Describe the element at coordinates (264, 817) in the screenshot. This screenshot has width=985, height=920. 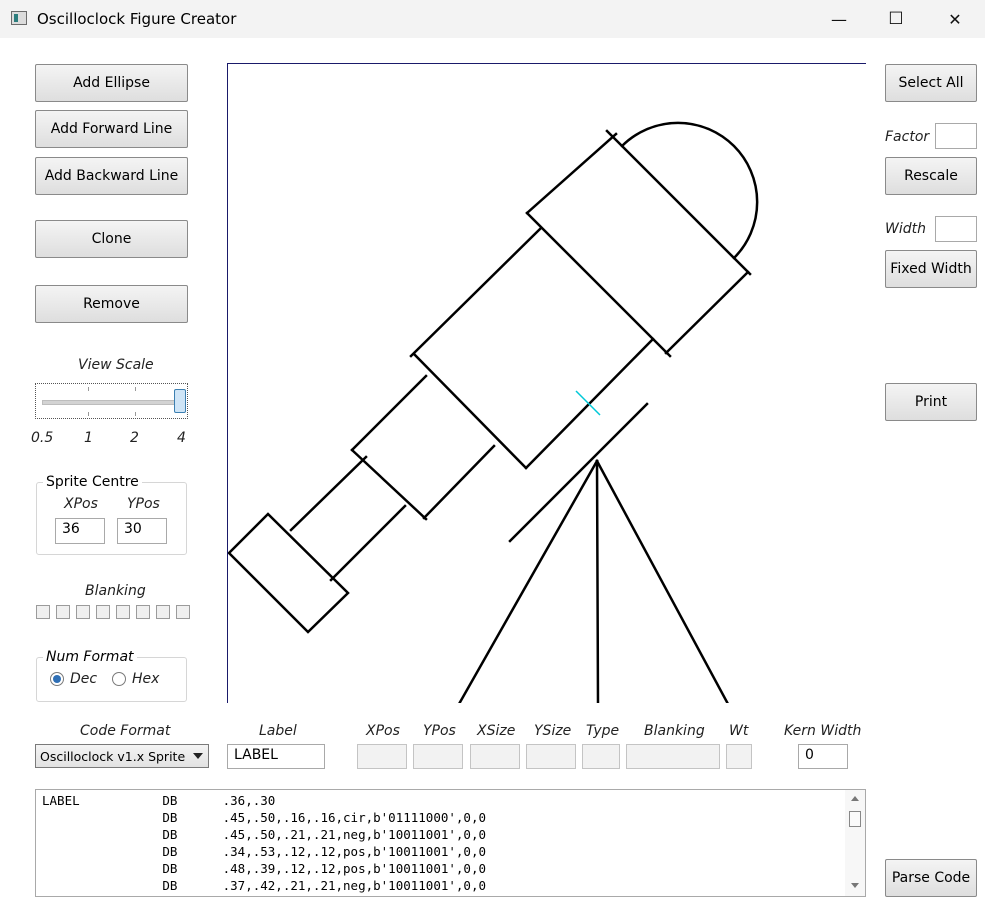
I see `code-line: DB .45,.50,.16,.16,cir,b'01111000',0,0` at that location.